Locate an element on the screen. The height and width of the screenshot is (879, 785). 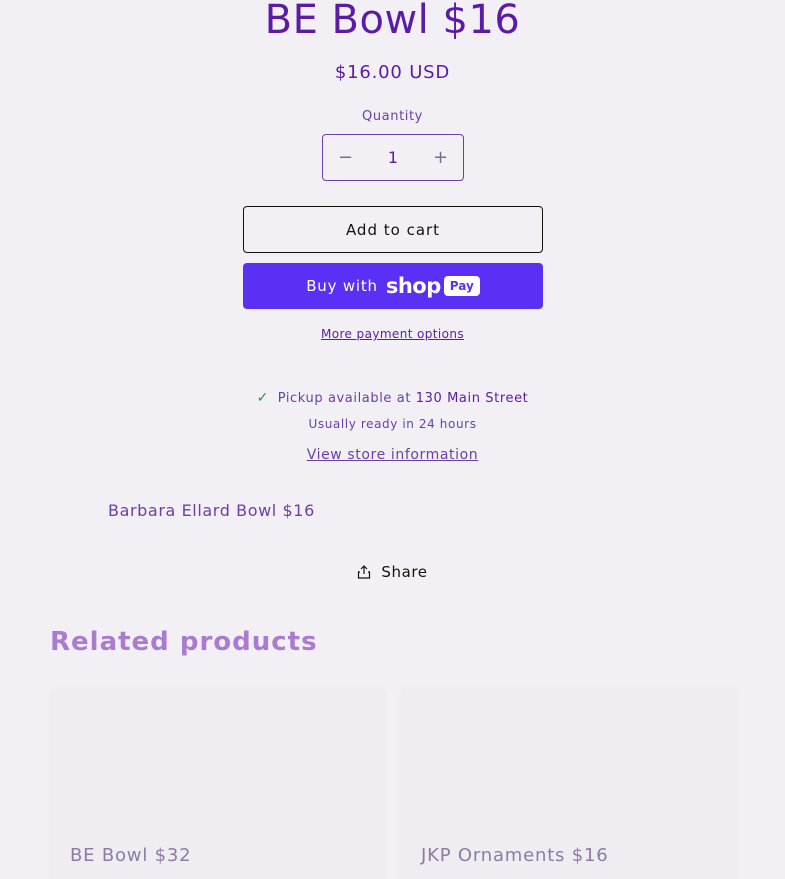
shop-wordmark: shop is located at coordinates (413, 286).